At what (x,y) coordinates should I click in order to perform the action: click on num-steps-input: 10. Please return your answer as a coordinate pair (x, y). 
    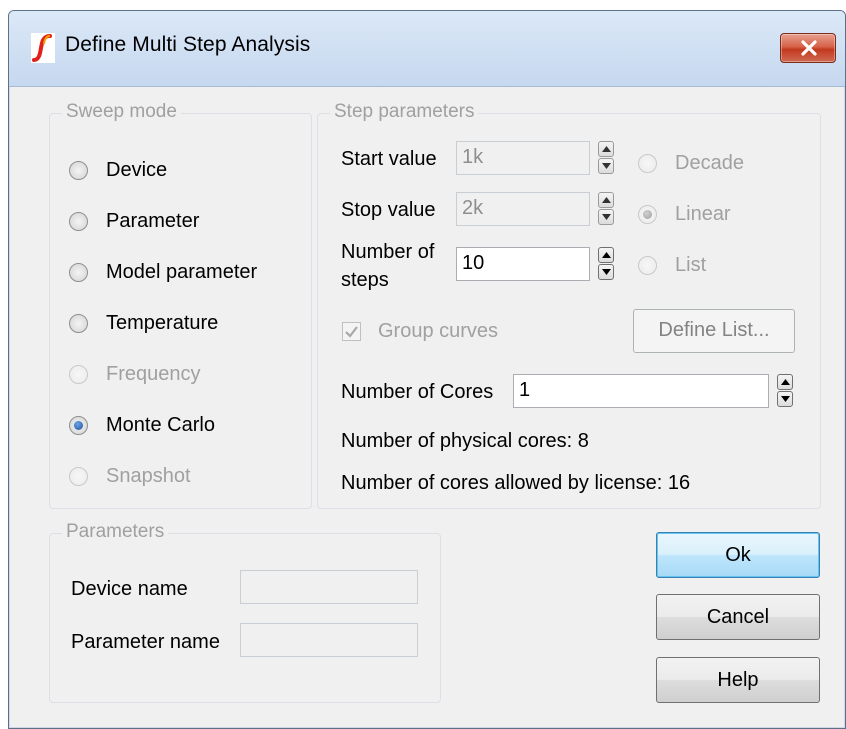
    Looking at the image, I should click on (523, 264).